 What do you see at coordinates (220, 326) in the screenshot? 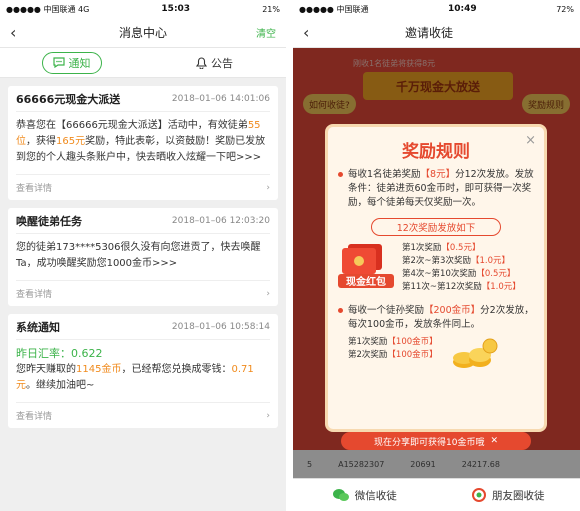
I see `card-time: 2018–01–06 10:58:14` at bounding box center [220, 326].